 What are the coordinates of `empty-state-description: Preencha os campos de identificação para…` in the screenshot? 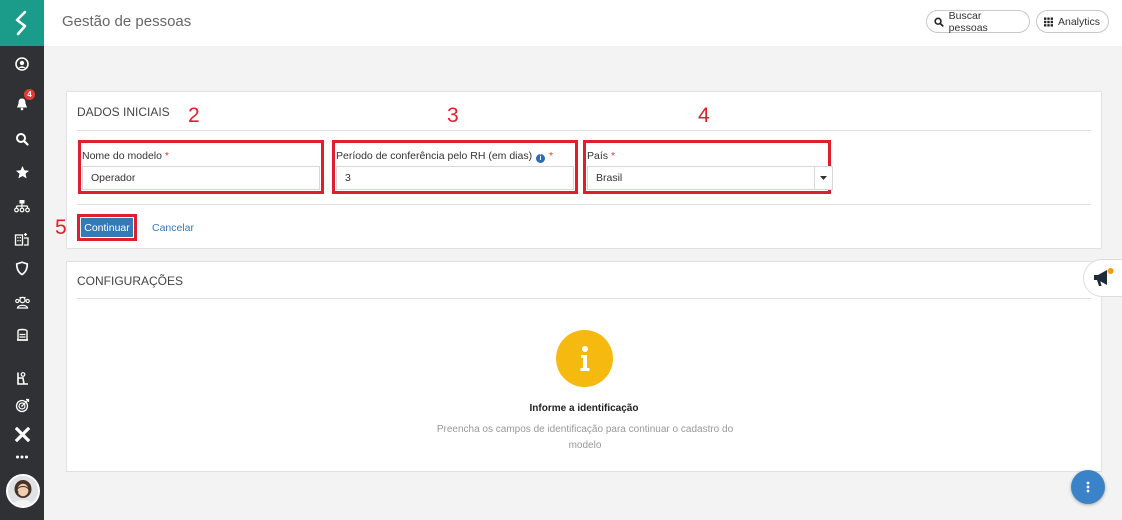 It's located at (585, 437).